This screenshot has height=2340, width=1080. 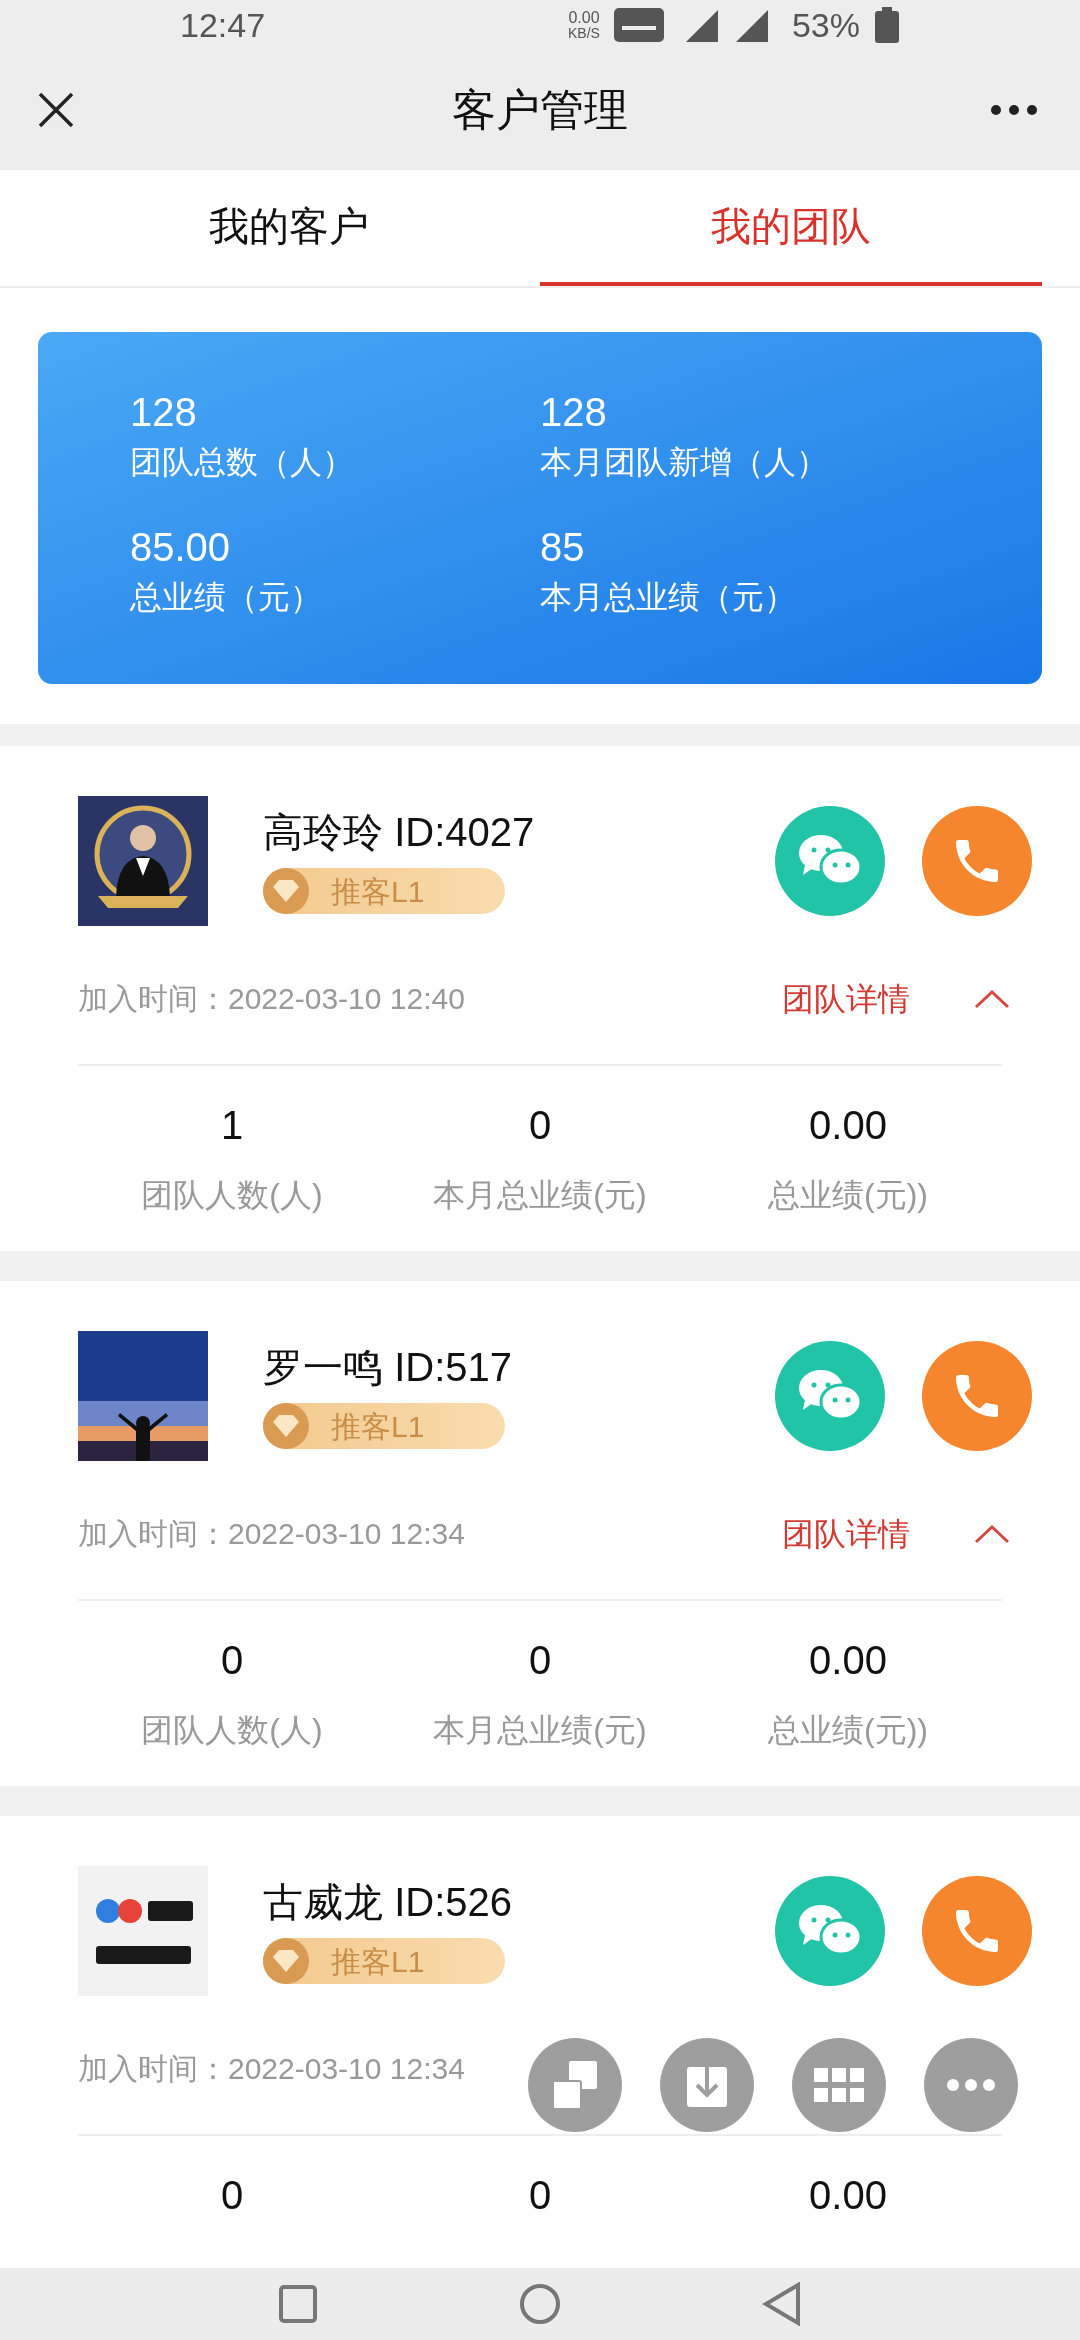 I want to click on summary-value: 85, so click(x=563, y=547).